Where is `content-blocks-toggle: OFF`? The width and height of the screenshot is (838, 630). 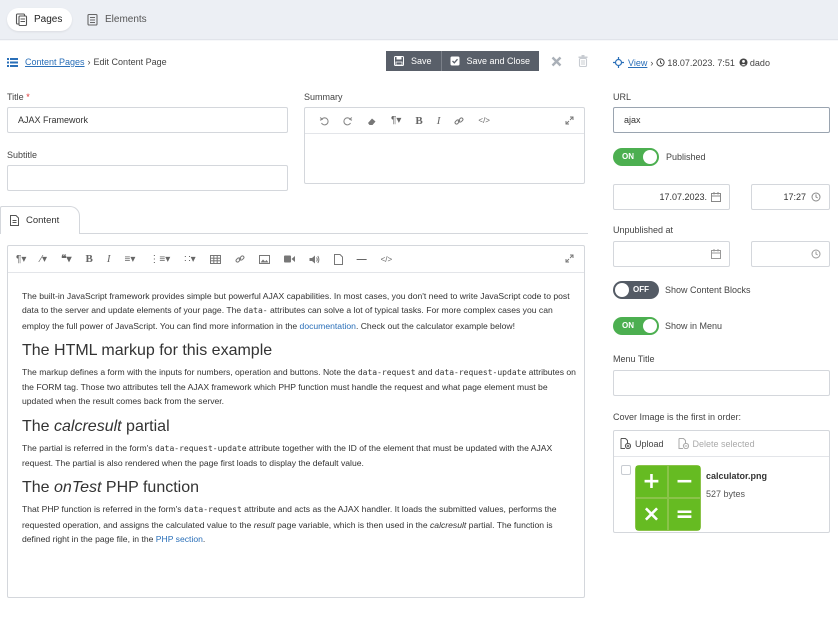 content-blocks-toggle: OFF is located at coordinates (636, 290).